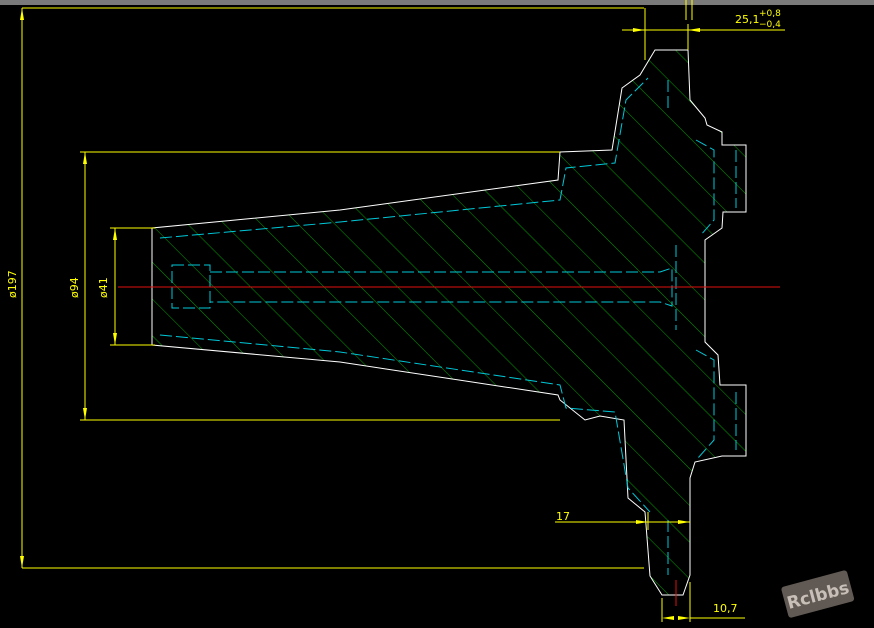 The width and height of the screenshot is (874, 628). Describe the element at coordinates (747, 19) in the screenshot. I see `dimension-25-1: 25,1` at that location.